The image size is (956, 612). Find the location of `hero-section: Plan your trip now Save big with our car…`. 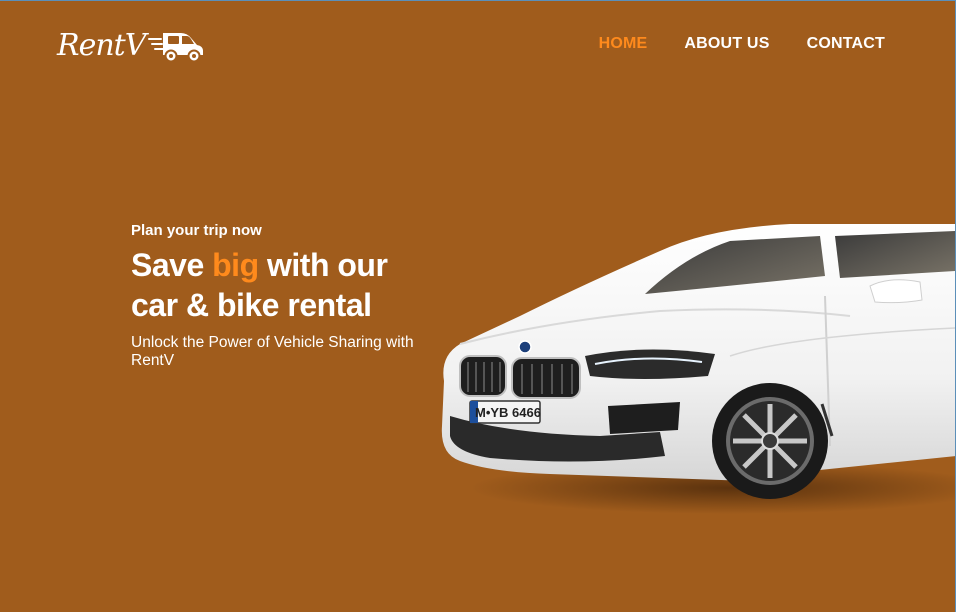

hero-section: Plan your trip now Save big with our car… is located at coordinates (286, 296).